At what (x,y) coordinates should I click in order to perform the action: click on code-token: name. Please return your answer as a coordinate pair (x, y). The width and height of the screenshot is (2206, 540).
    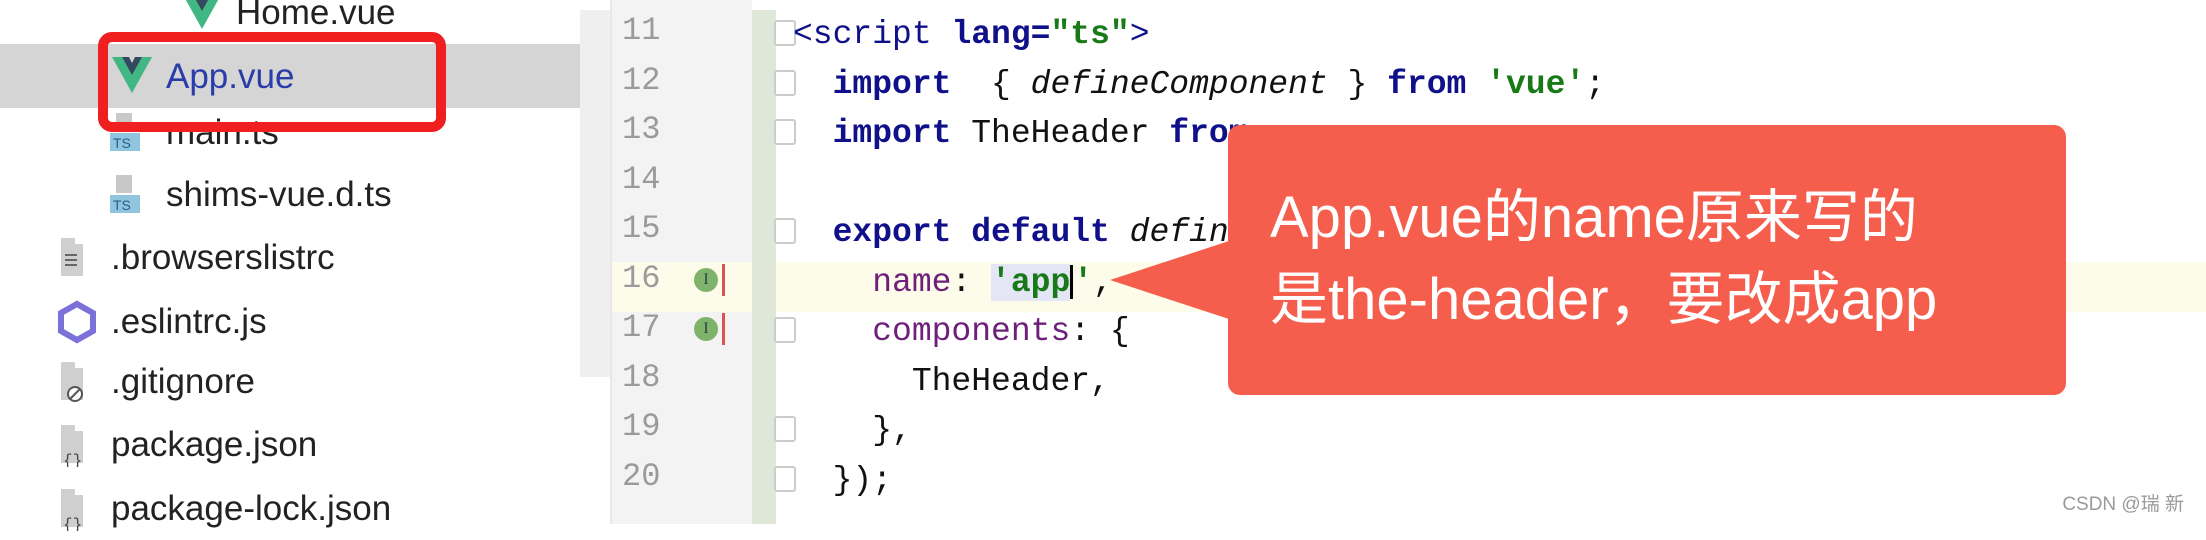
    Looking at the image, I should click on (872, 282).